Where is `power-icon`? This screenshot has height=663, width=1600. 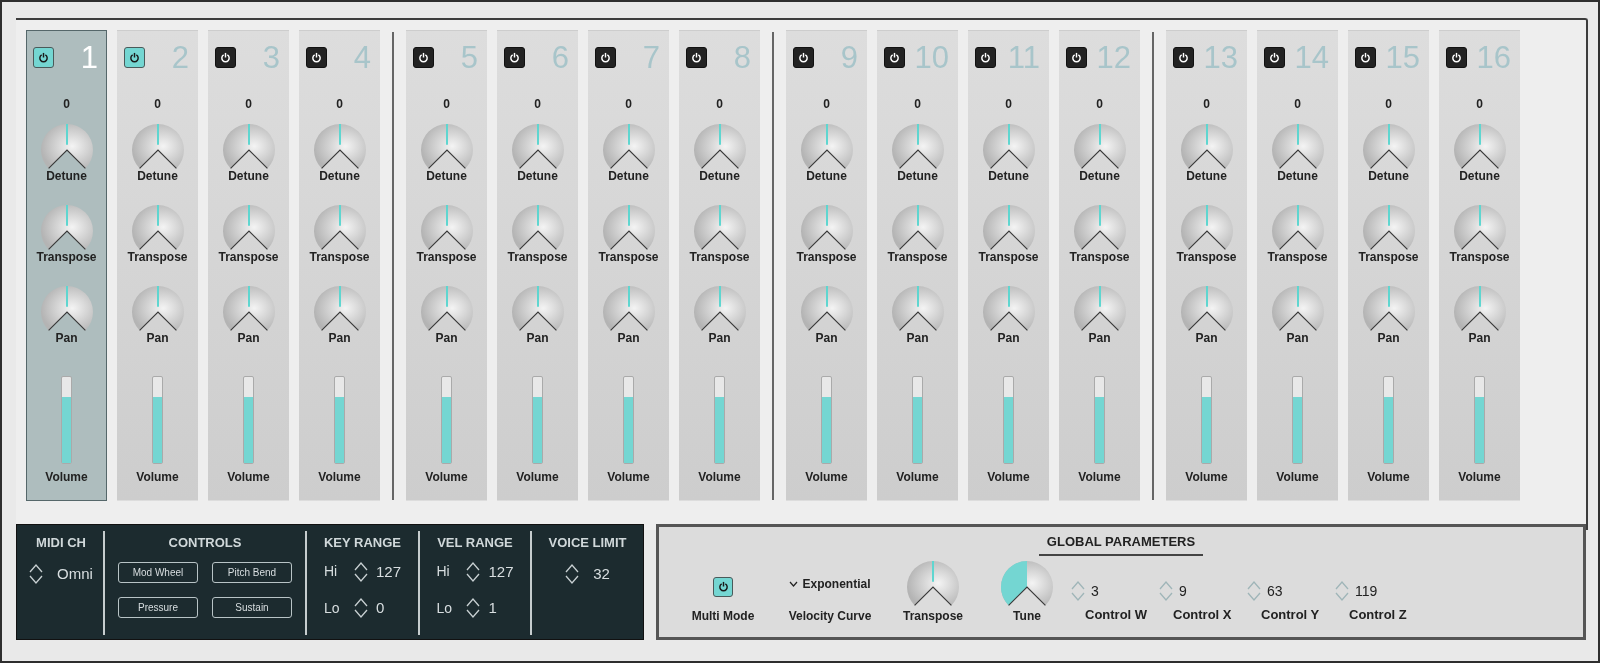
power-icon is located at coordinates (723, 586).